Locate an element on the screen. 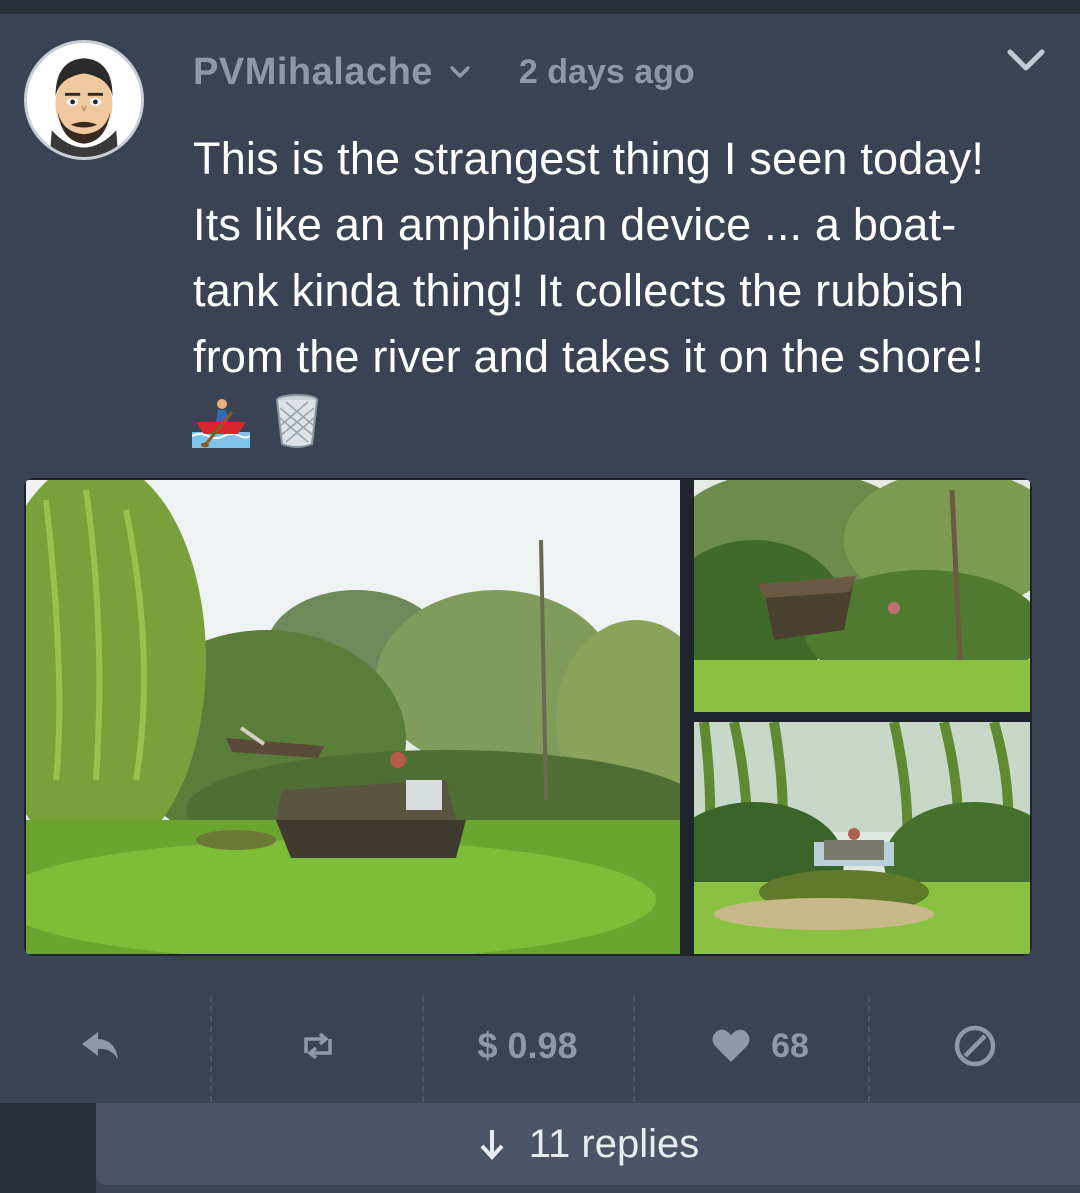 This screenshot has width=1080, height=1193. reply-button is located at coordinates (100, 1046).